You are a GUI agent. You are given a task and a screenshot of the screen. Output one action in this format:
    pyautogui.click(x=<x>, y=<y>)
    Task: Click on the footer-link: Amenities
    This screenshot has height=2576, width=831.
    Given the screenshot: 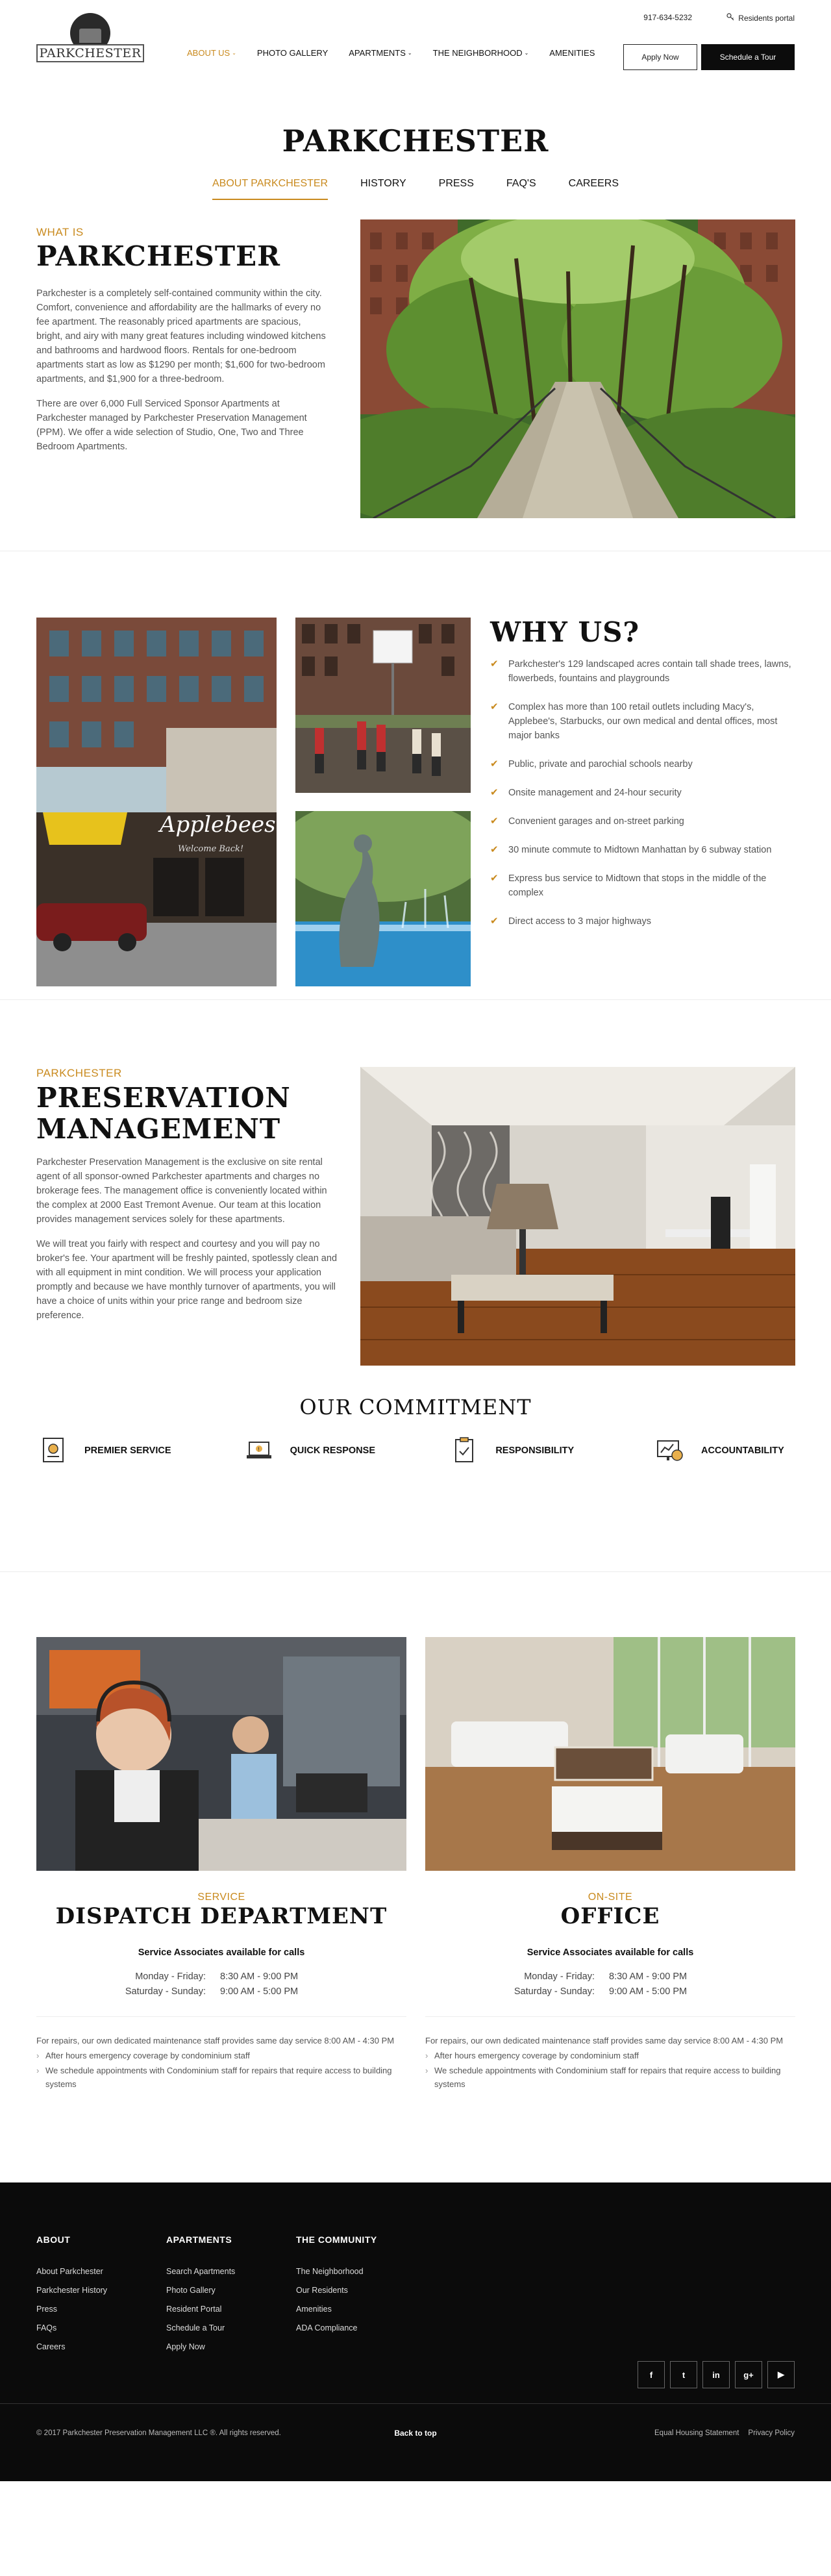 What is the action you would take?
    pyautogui.click(x=336, y=2309)
    